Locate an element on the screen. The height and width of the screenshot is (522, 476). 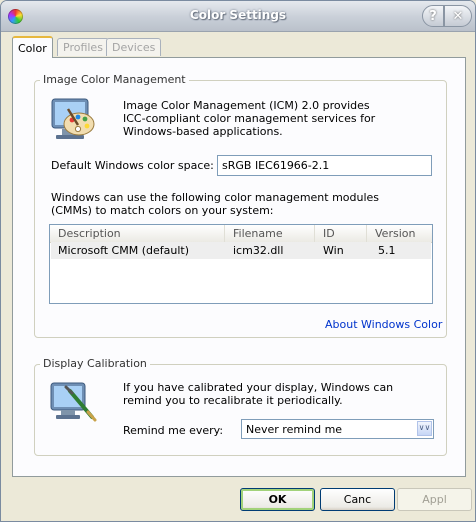
cell-version: 5.1 is located at coordinates (387, 250).